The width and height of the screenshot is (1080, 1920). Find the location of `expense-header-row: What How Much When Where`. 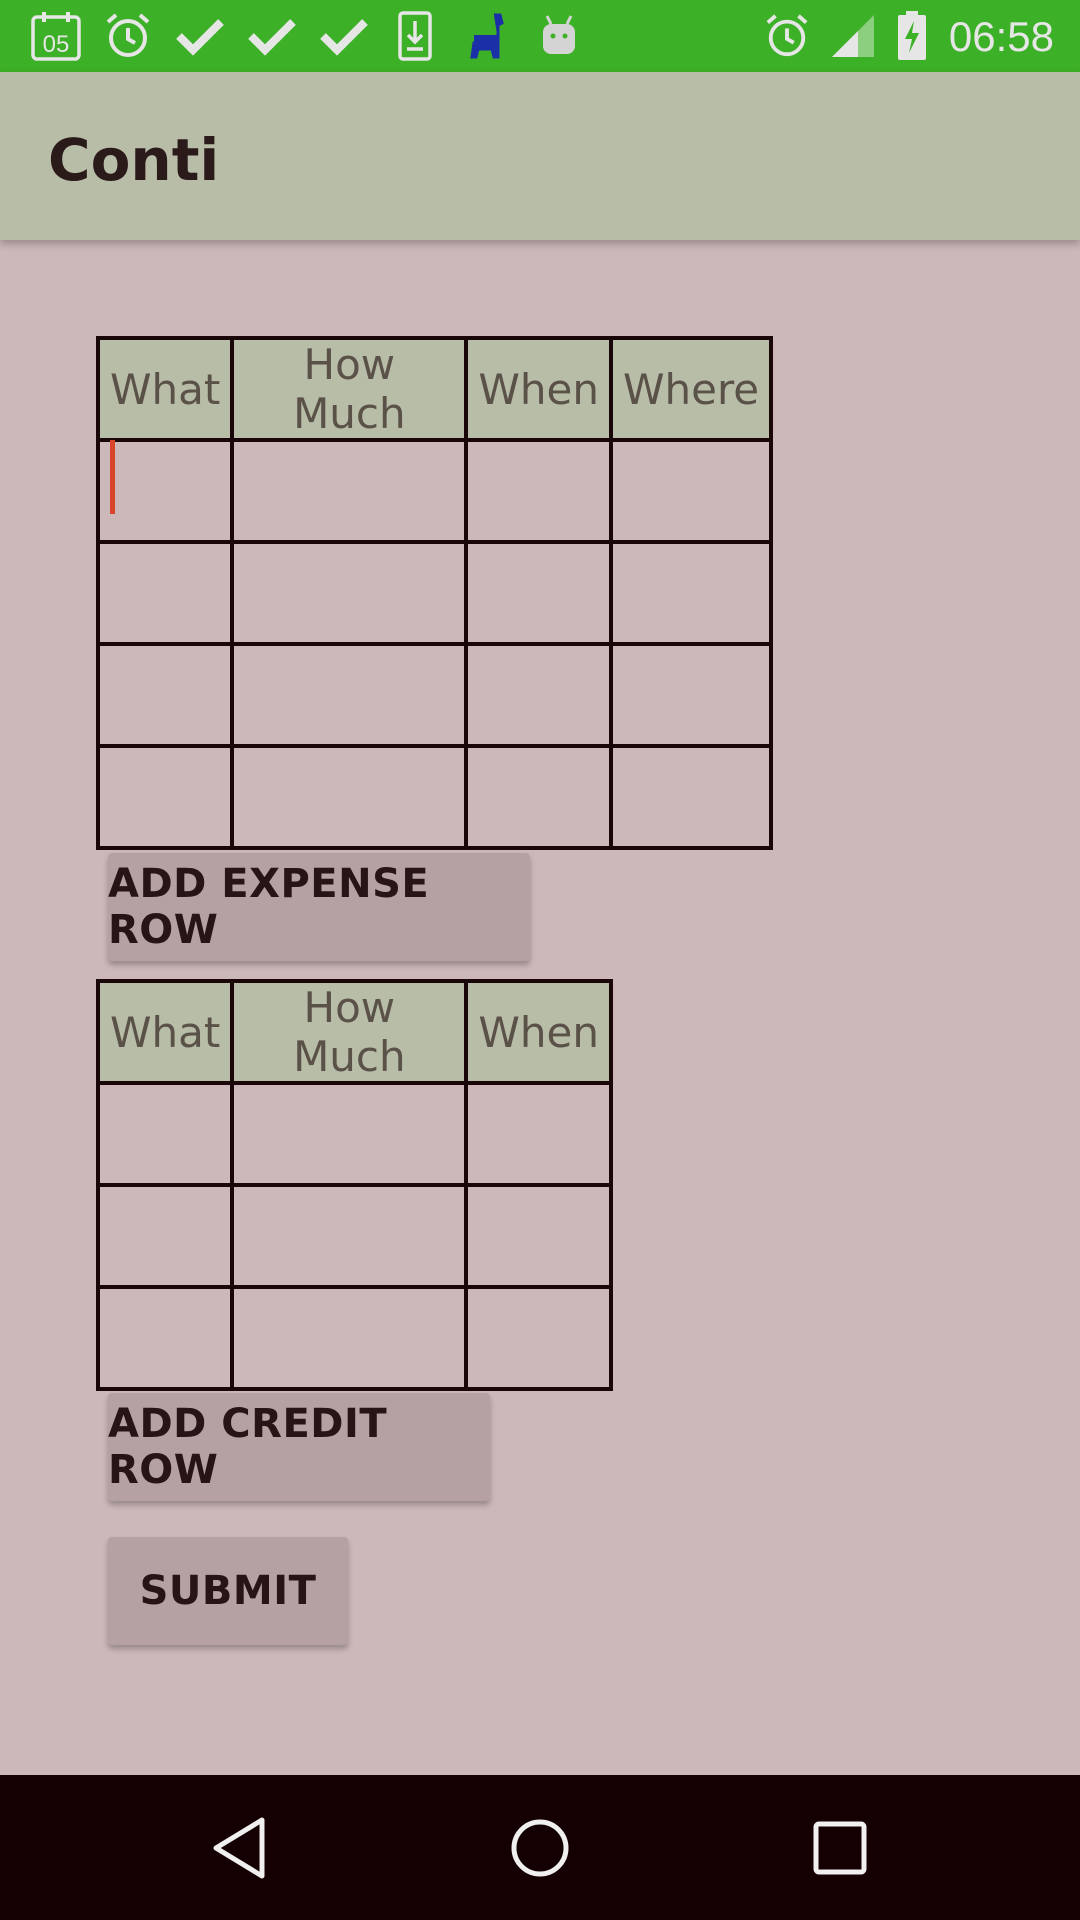

expense-header-row: What How Much When Where is located at coordinates (434, 389).